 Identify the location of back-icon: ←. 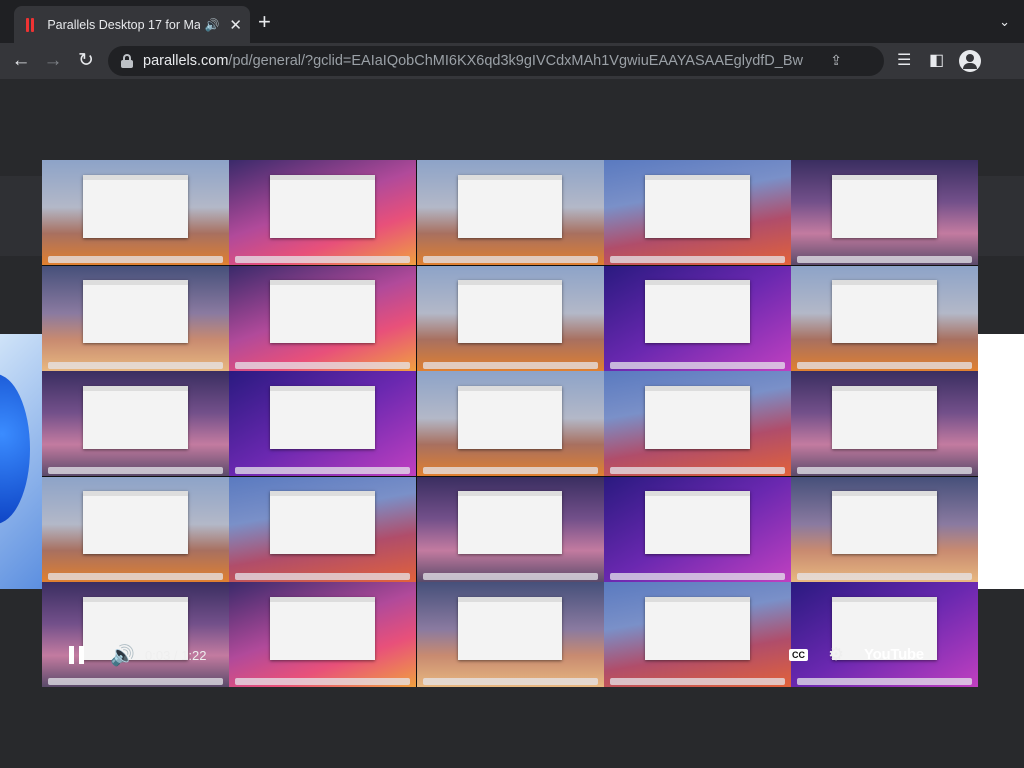
(21, 61).